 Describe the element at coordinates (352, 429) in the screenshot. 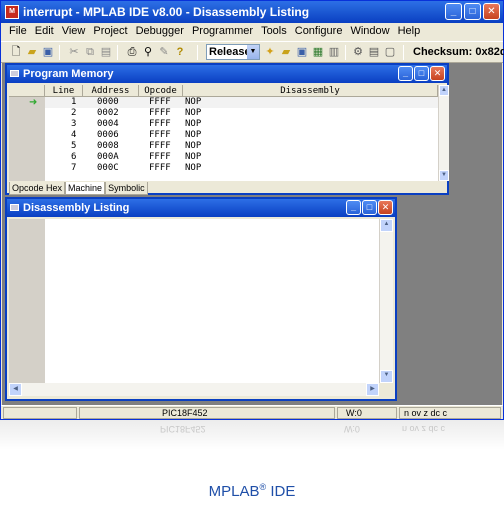

I see `reflection-w-register: W:0` at that location.